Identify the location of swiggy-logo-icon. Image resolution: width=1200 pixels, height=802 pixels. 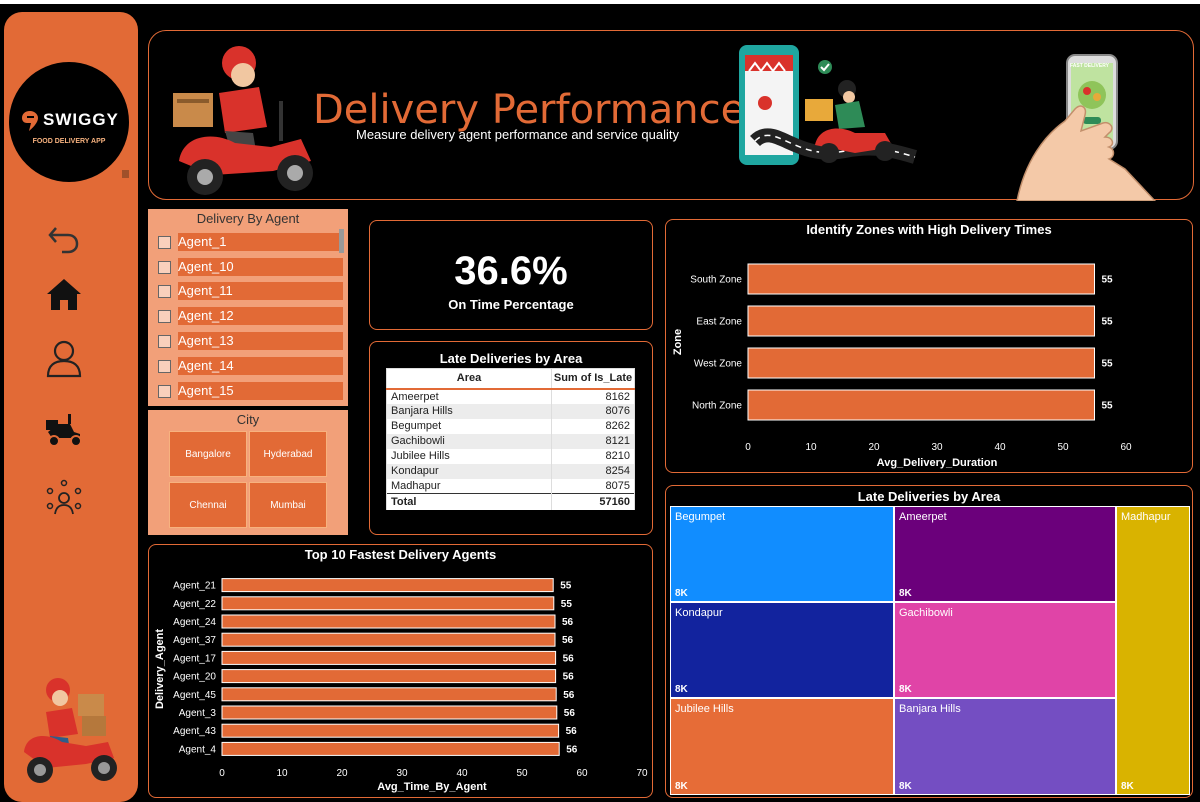
(30, 121).